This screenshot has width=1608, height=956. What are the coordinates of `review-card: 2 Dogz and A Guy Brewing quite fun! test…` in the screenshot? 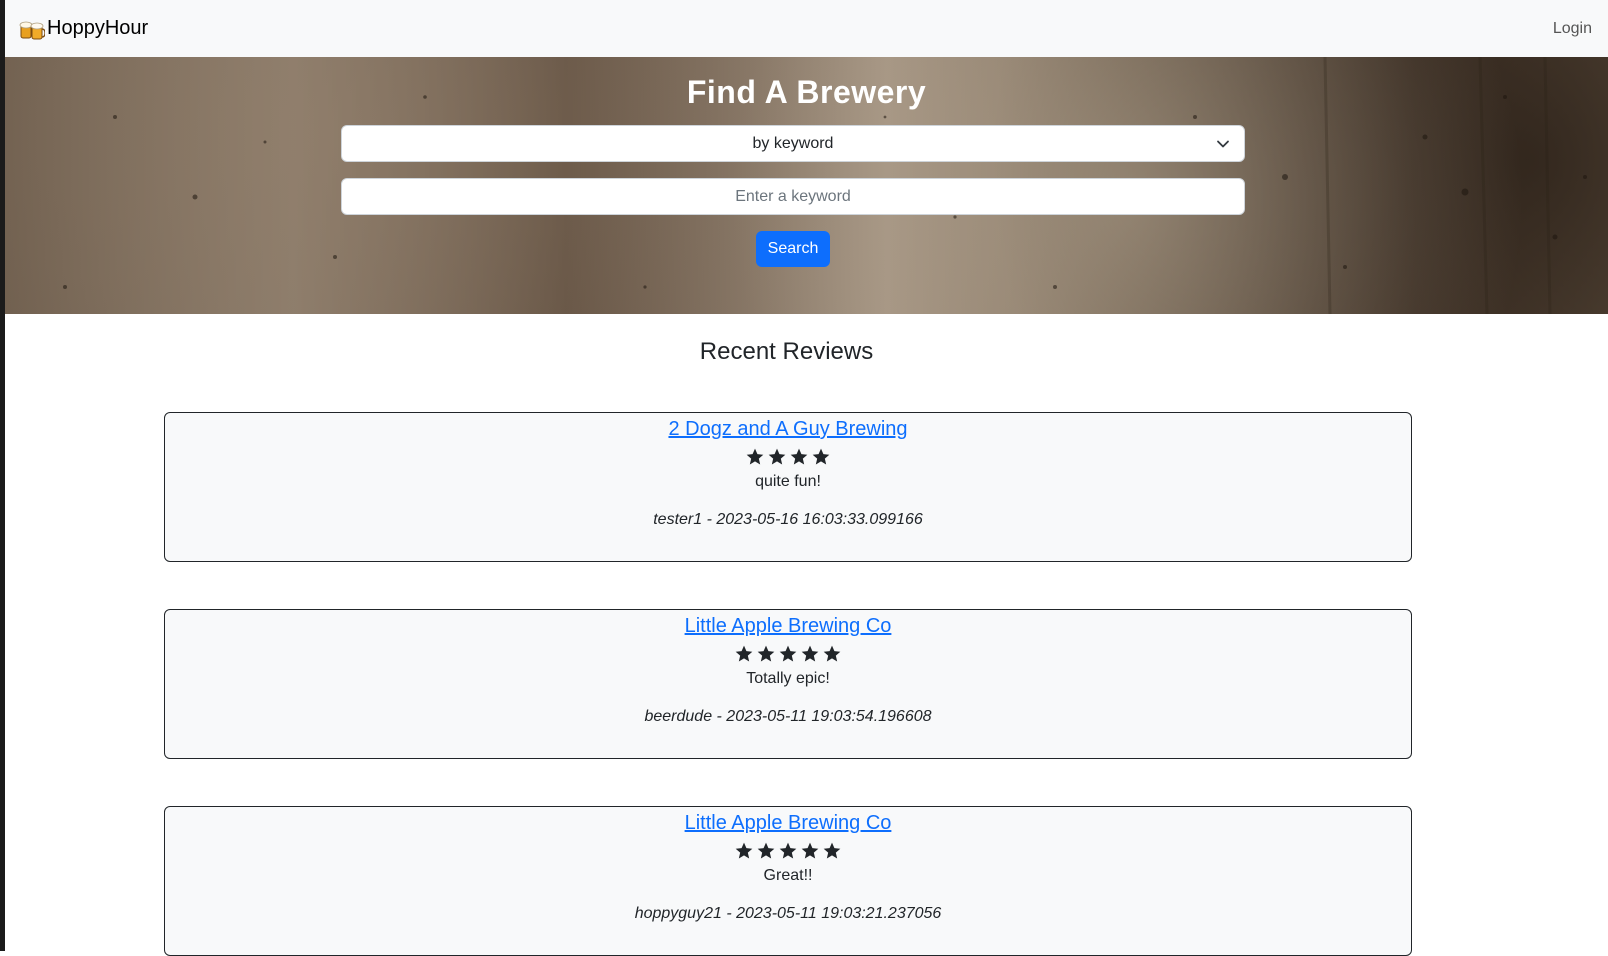 It's located at (788, 487).